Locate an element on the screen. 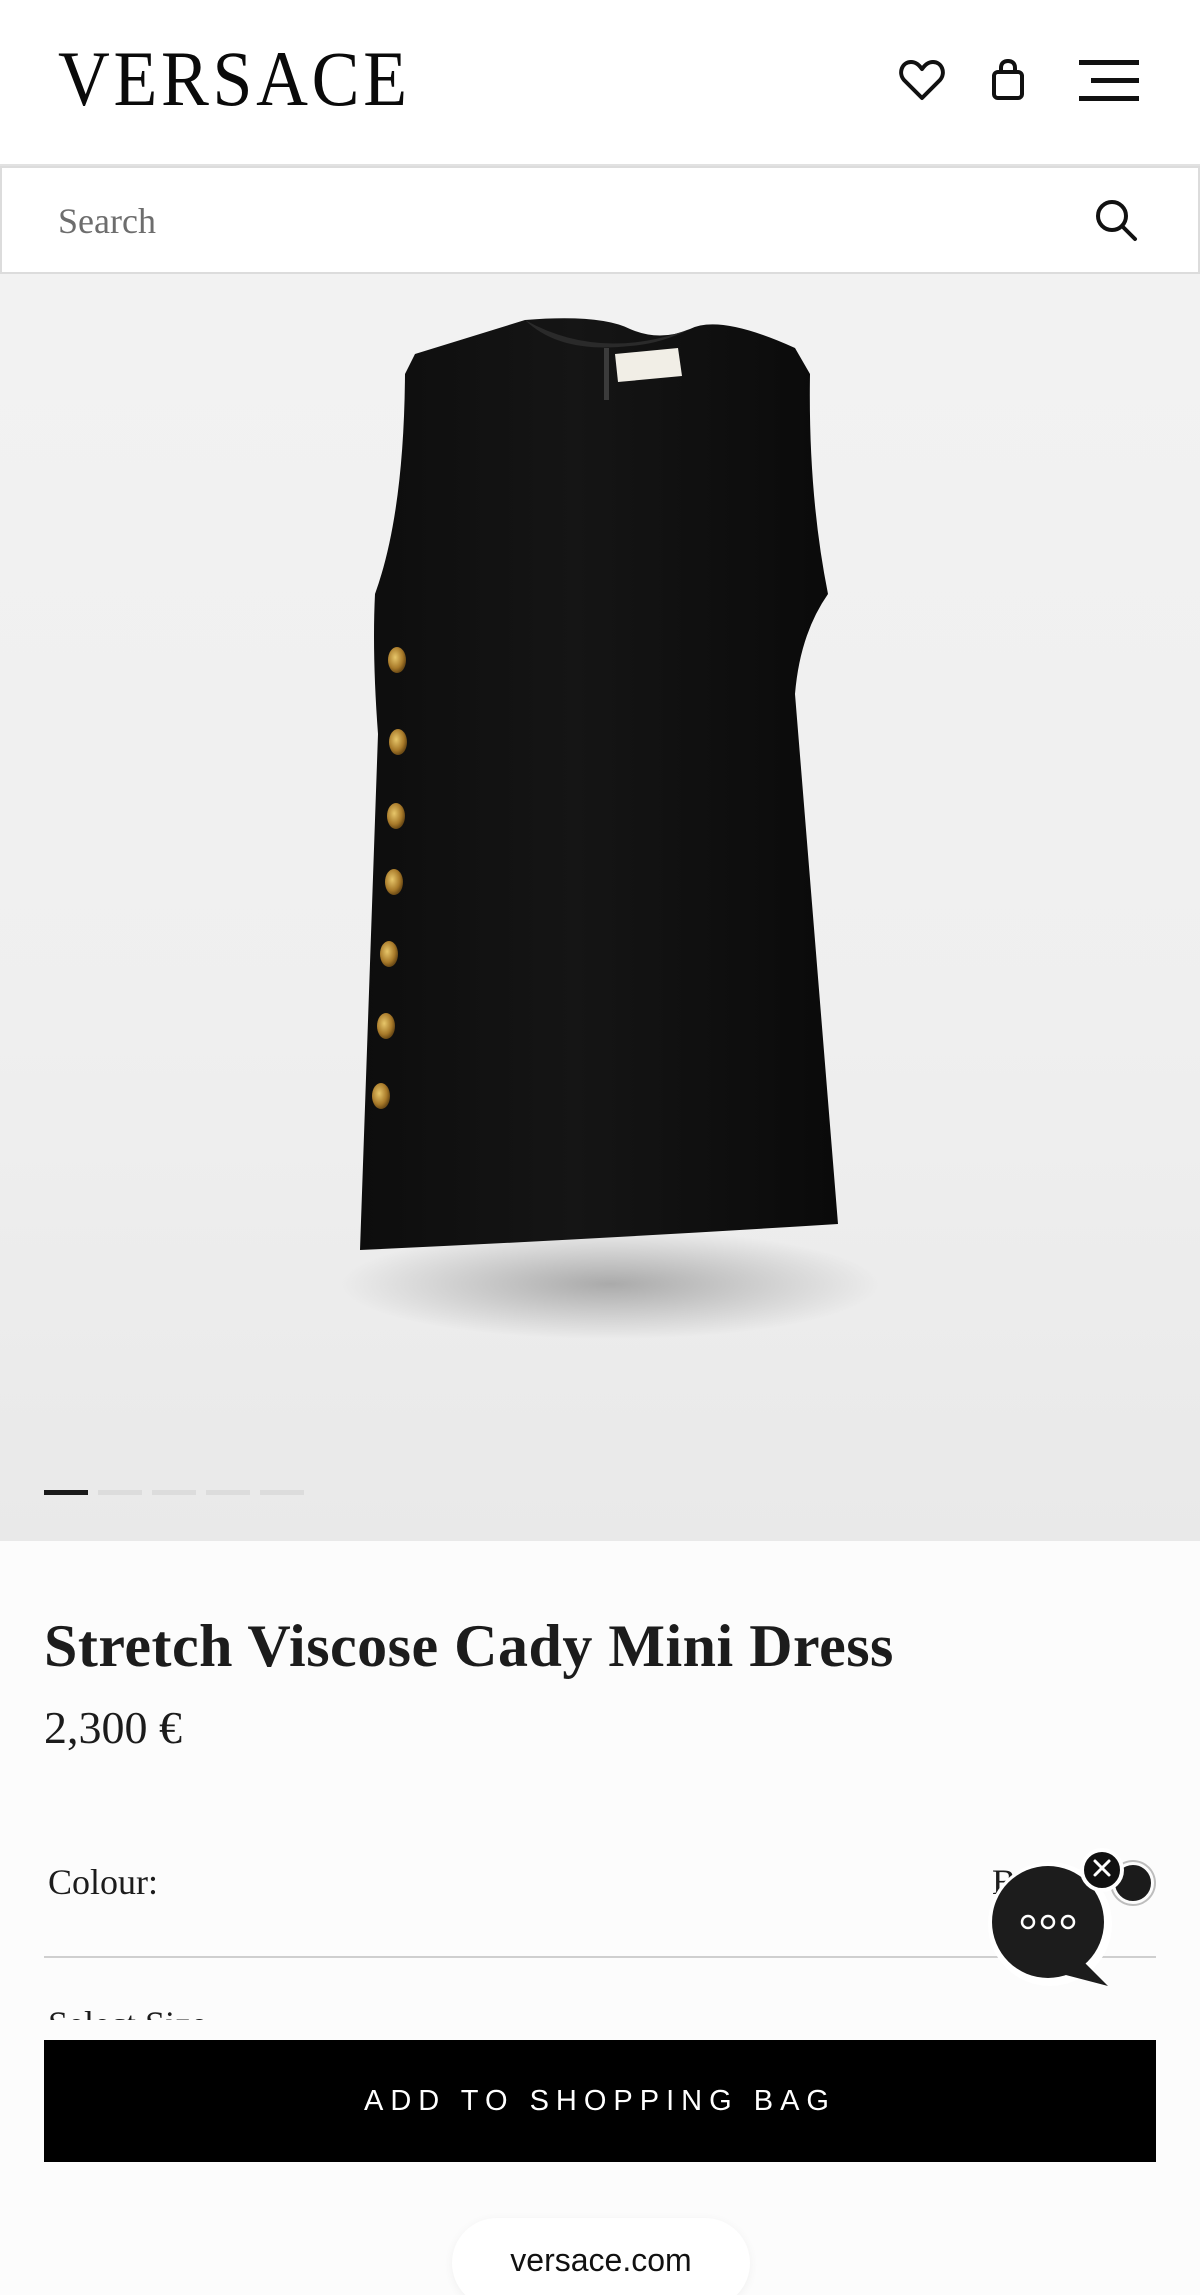  search-bar is located at coordinates (600, 220).